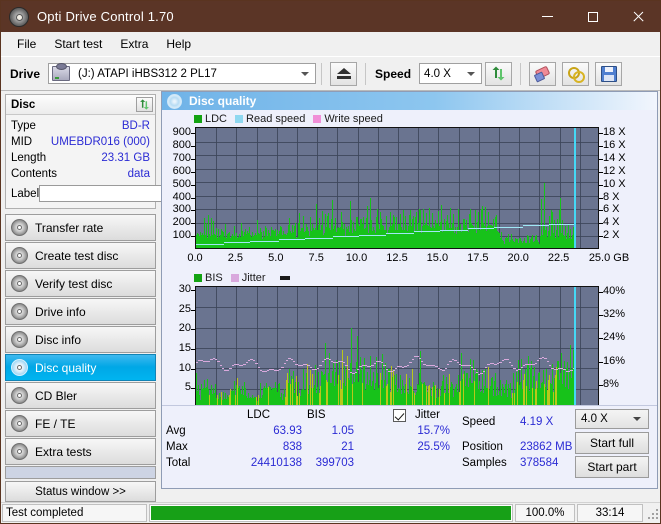 The image size is (661, 524). Describe the element at coordinates (184, 328) in the screenshot. I see `y-axis-tick-label: 20` at that location.